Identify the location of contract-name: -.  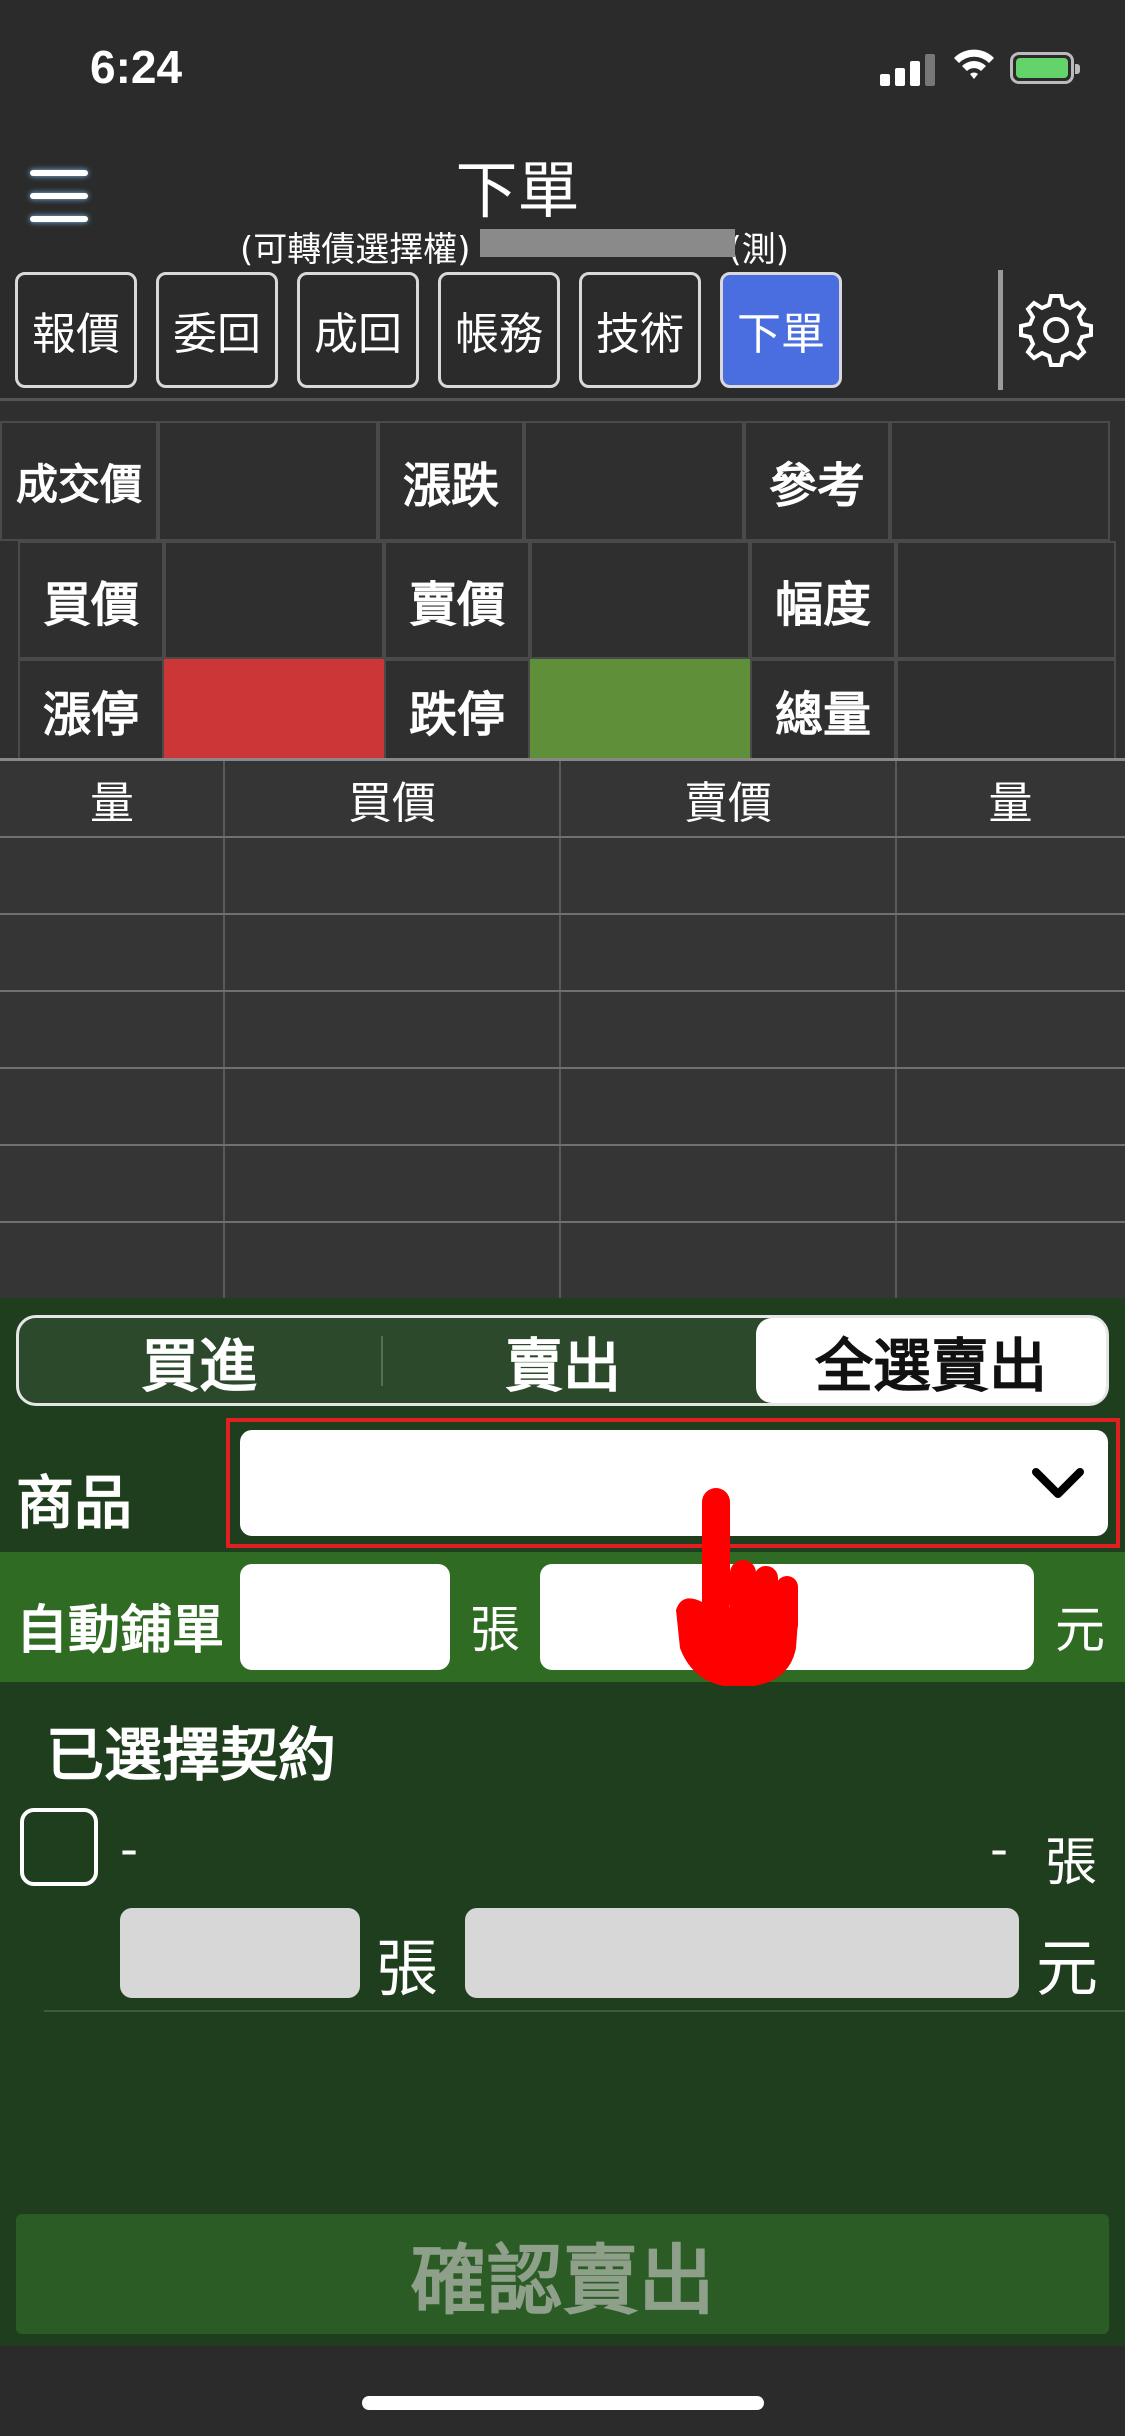
(129, 1849).